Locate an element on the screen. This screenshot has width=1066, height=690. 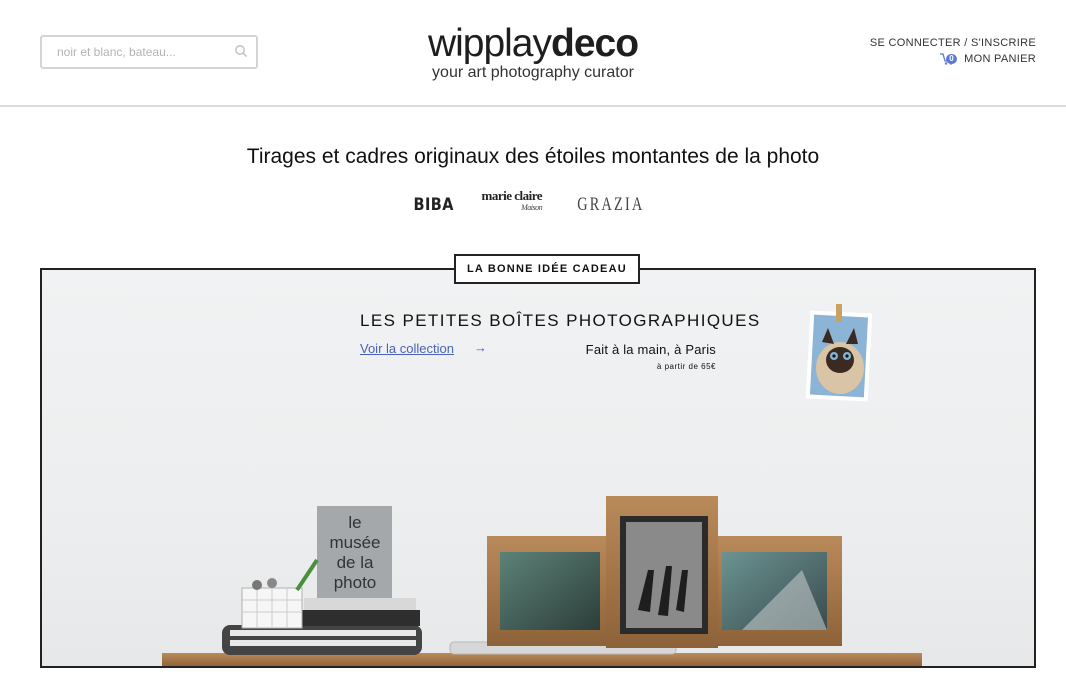
cart-label: MON PANIER is located at coordinates (1000, 59).